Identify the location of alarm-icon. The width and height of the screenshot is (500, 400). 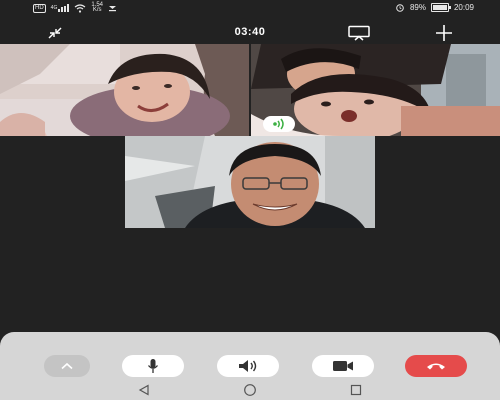
(400, 8).